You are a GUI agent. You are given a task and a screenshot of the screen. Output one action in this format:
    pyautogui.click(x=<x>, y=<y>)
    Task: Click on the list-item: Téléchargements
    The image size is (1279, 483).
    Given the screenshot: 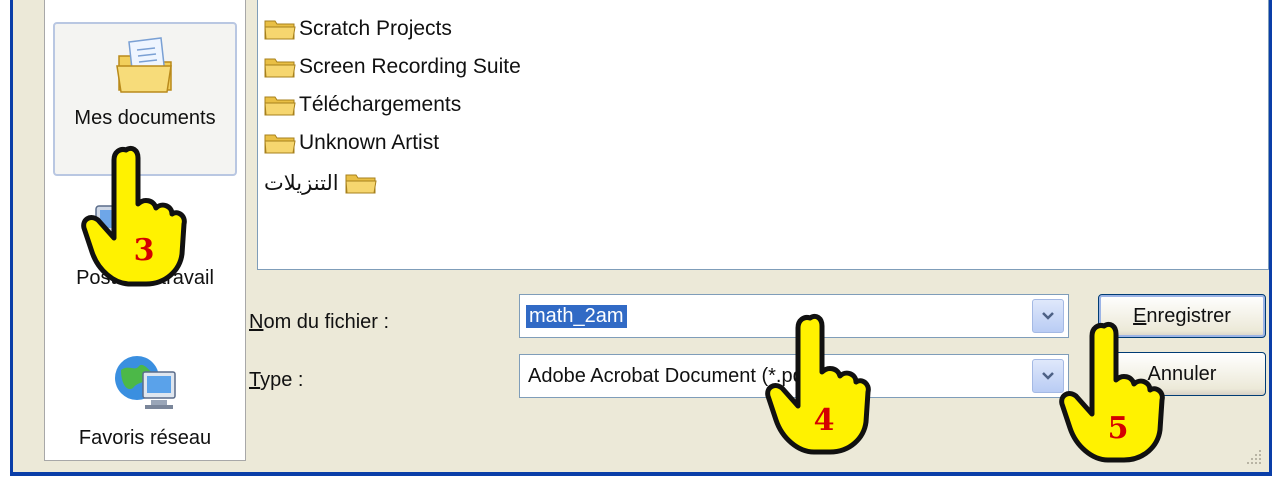 What is the action you would take?
    pyautogui.click(x=362, y=105)
    